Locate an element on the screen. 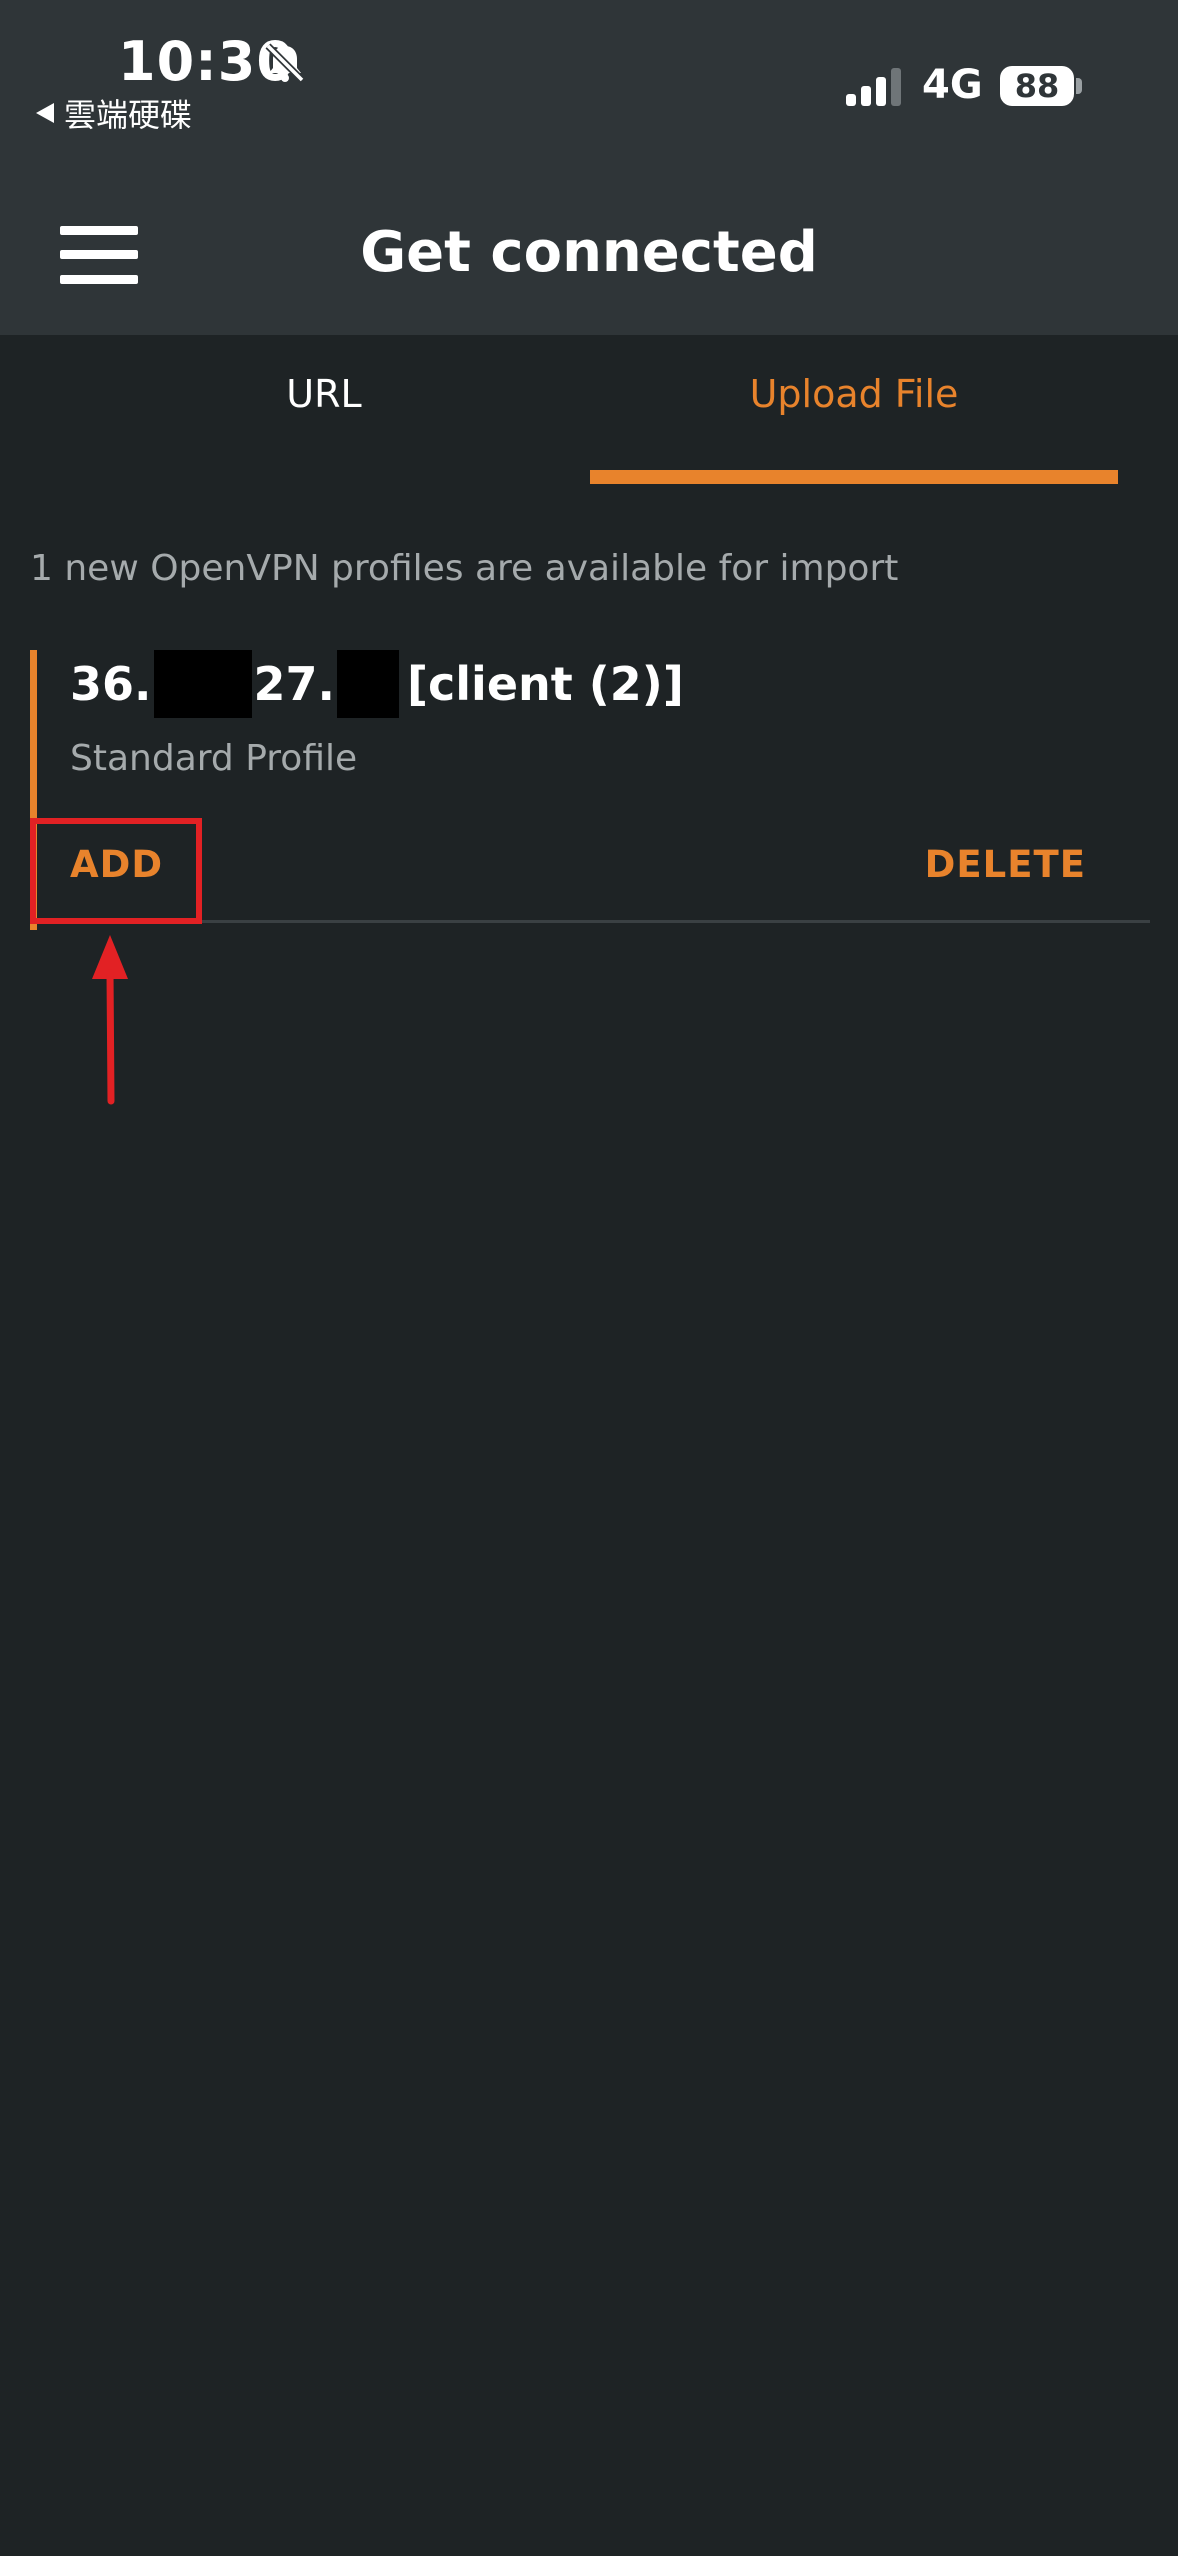  page-title: Get connected is located at coordinates (589, 252).